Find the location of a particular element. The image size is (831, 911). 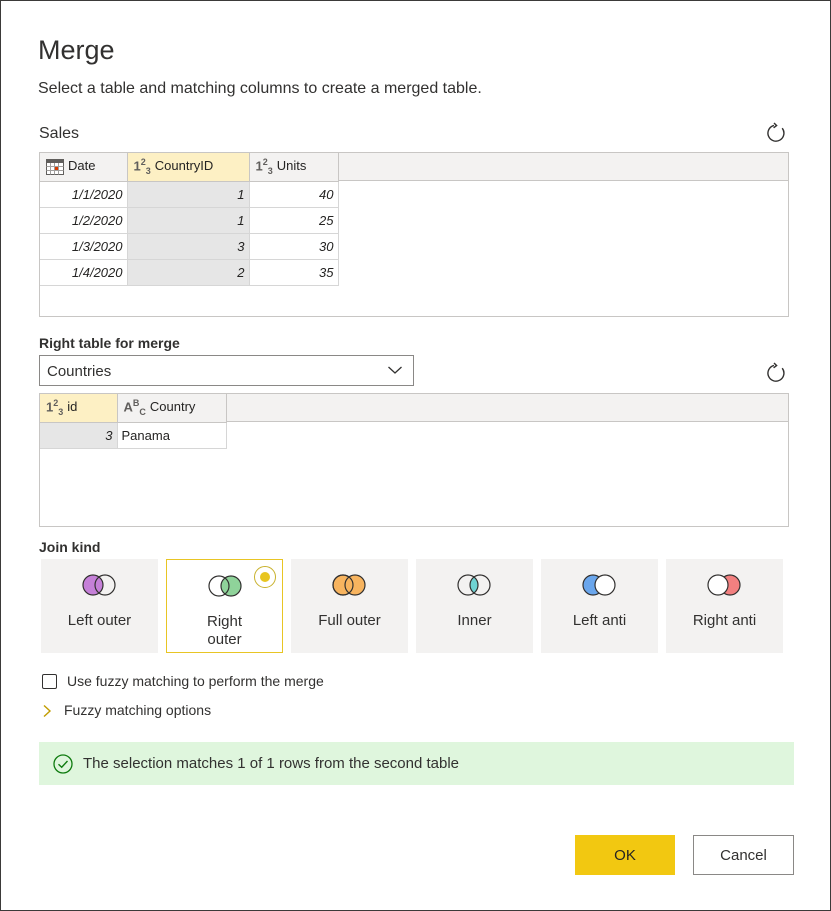

ok-button: OK is located at coordinates (625, 855).